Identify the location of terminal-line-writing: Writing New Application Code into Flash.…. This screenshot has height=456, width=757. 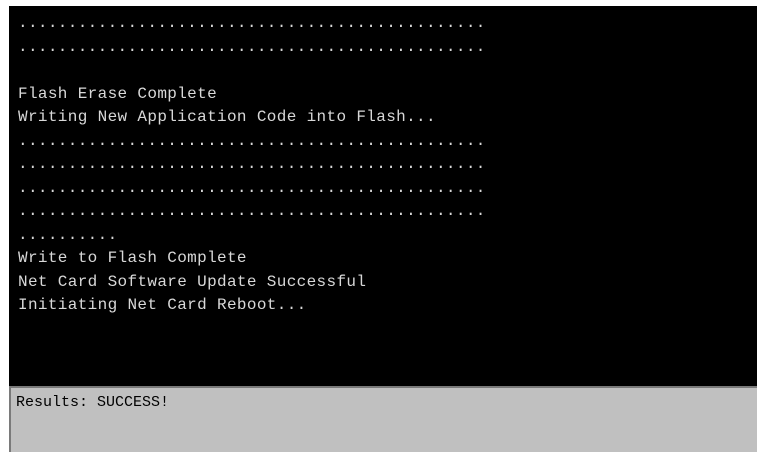
(227, 117).